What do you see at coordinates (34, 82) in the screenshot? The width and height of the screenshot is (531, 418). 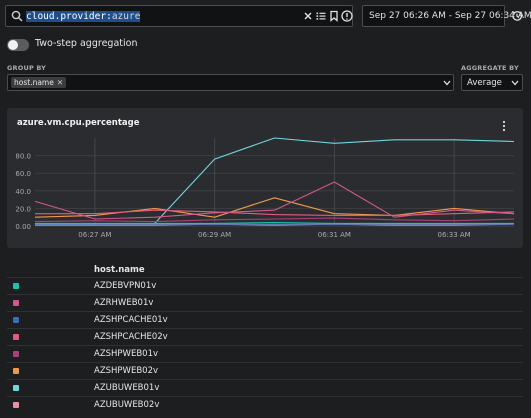 I see `chip-label: host.name` at bounding box center [34, 82].